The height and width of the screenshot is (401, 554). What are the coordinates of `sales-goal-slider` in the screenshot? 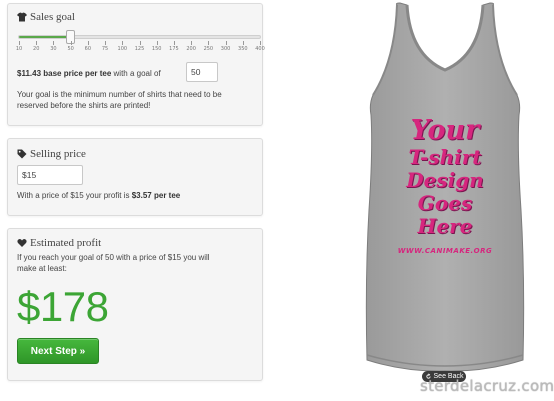 It's located at (139, 37).